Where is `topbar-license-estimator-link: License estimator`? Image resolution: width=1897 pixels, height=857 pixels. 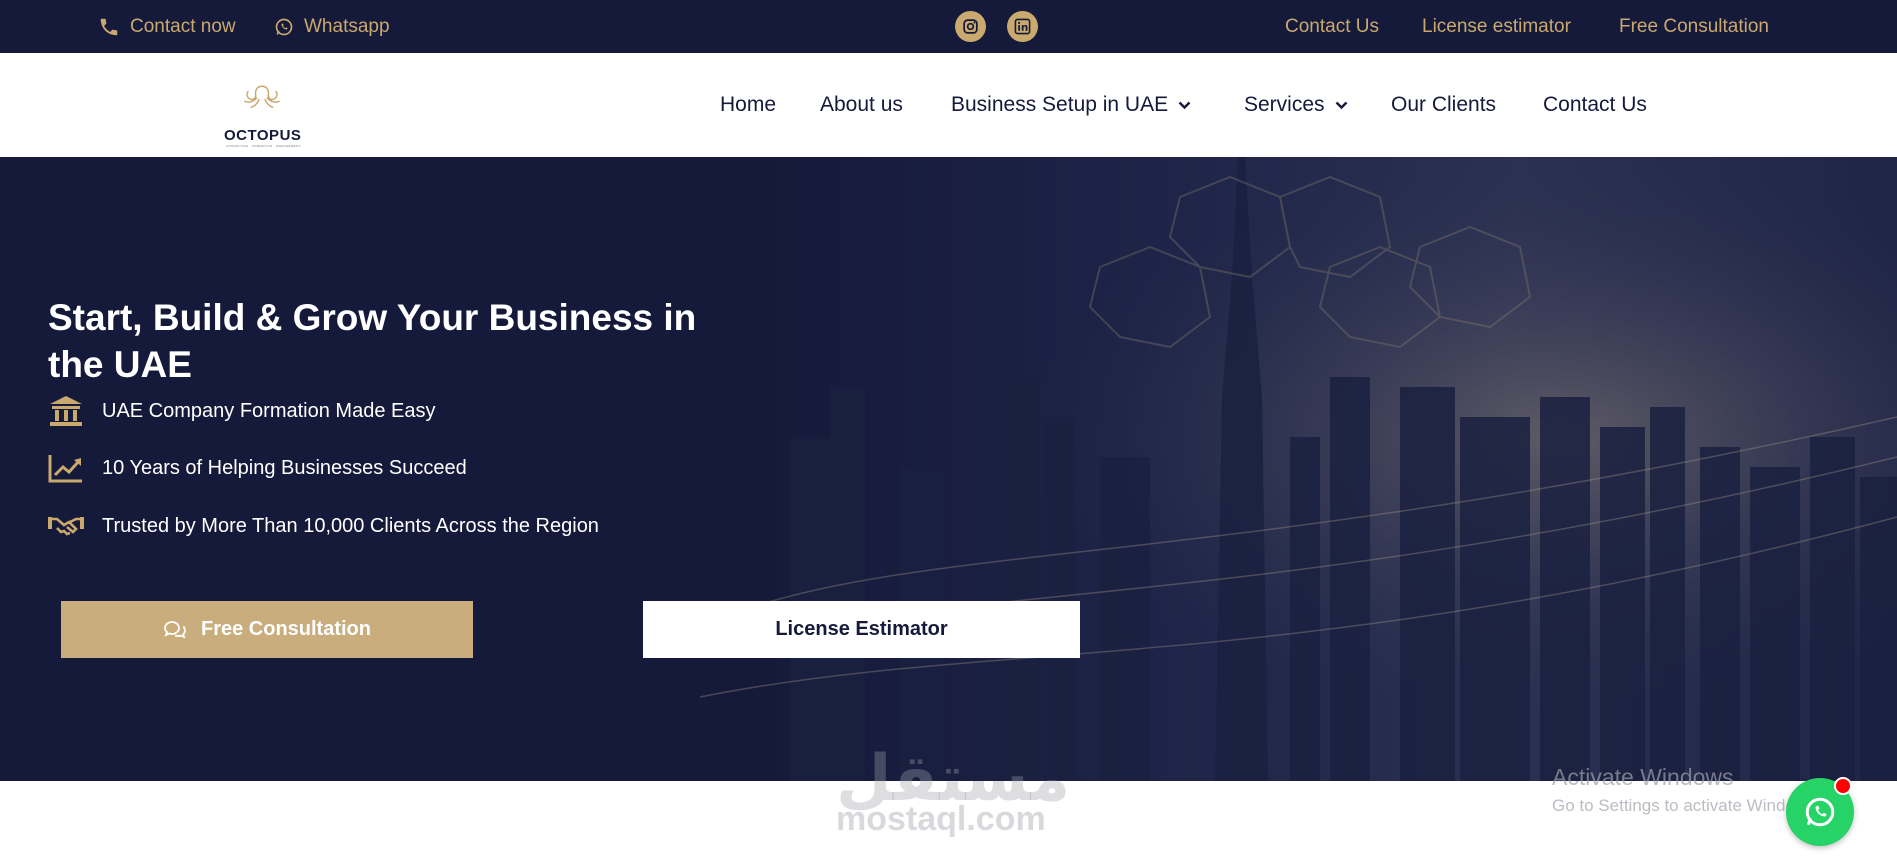
topbar-license-estimator-link: License estimator is located at coordinates (1496, 26).